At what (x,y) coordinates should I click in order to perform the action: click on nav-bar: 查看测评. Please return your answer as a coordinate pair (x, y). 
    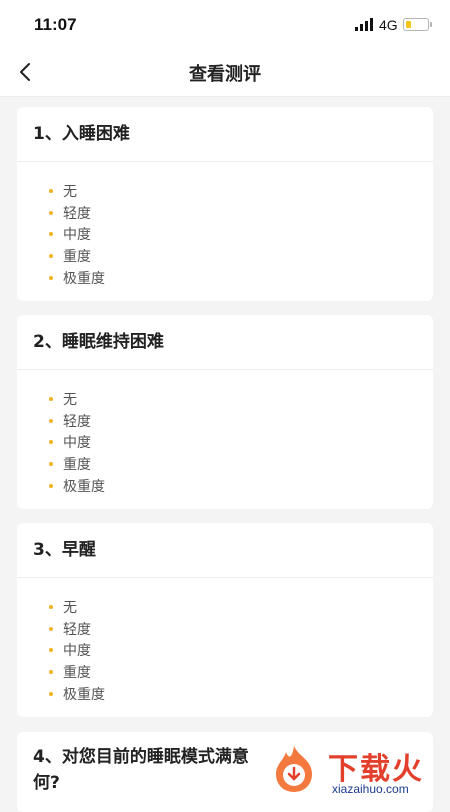
    Looking at the image, I should click on (225, 73).